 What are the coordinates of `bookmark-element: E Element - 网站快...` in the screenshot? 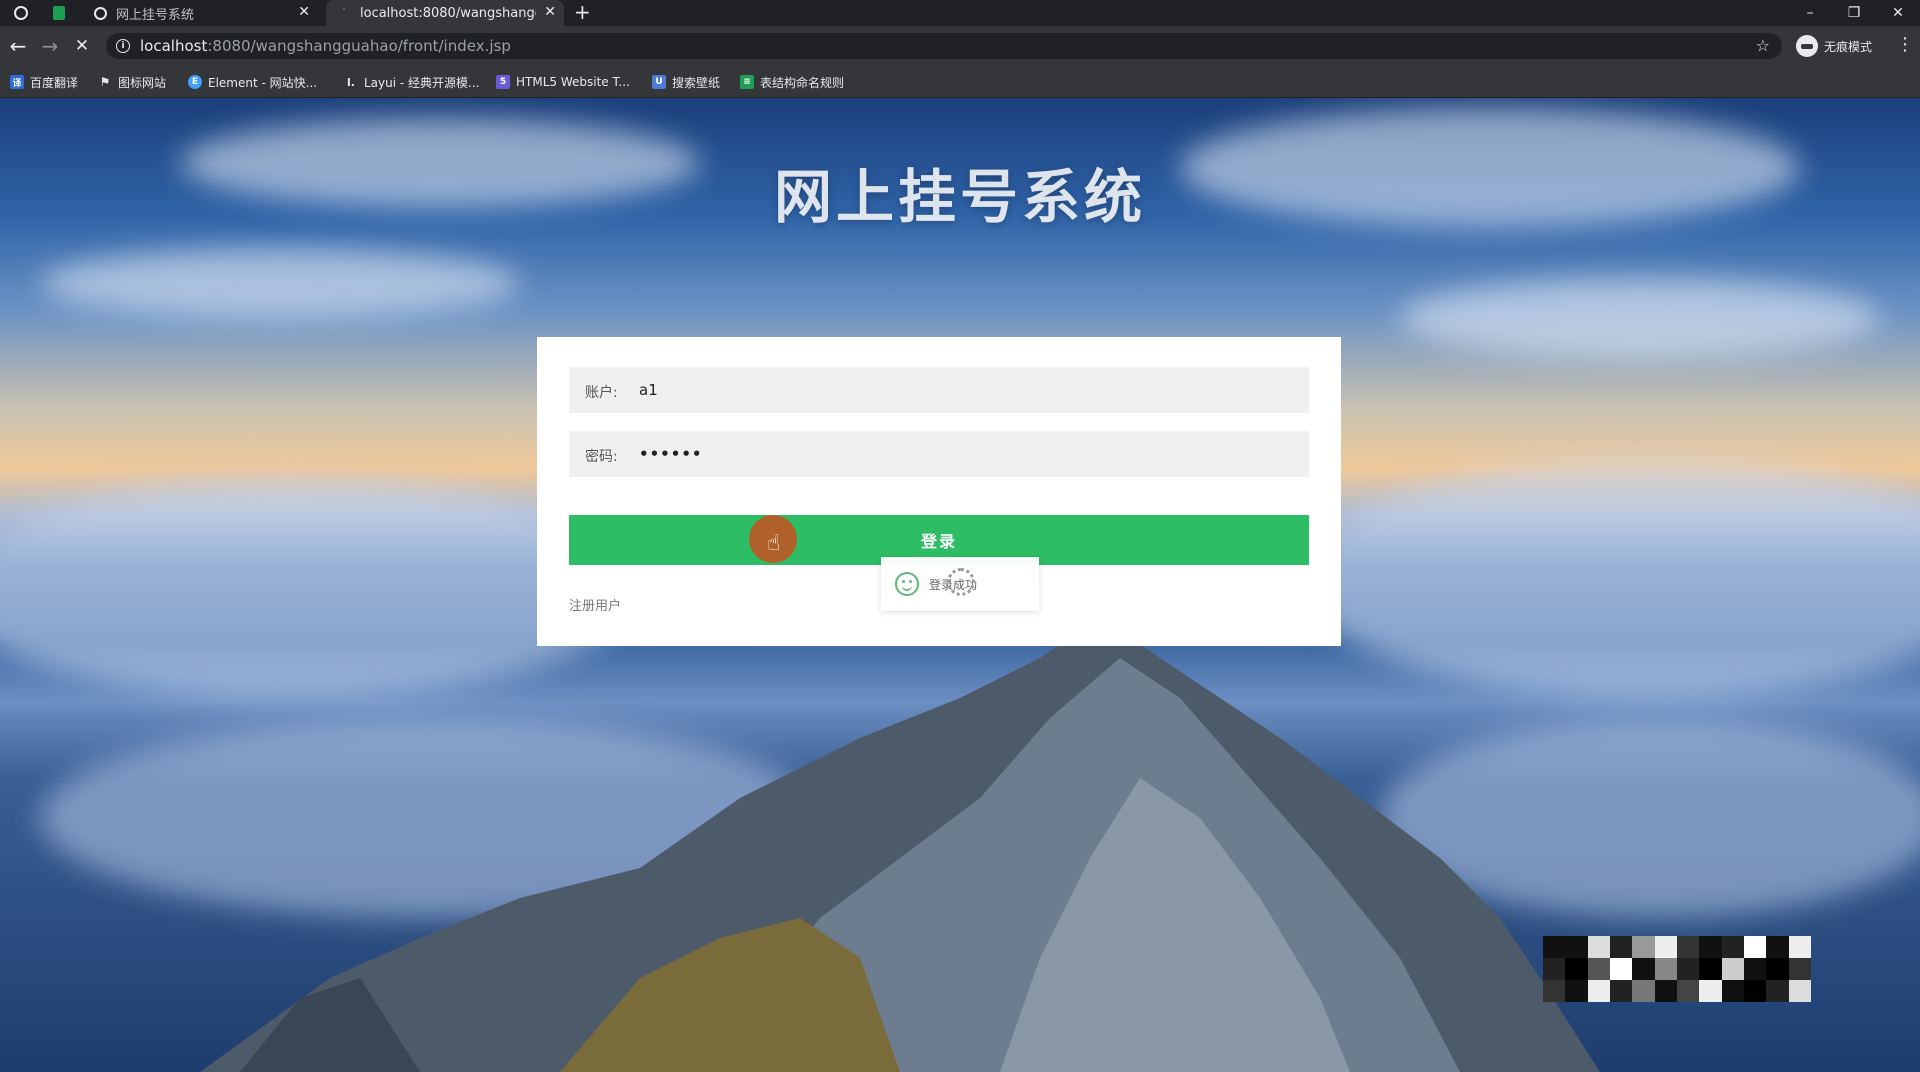 It's located at (252, 82).